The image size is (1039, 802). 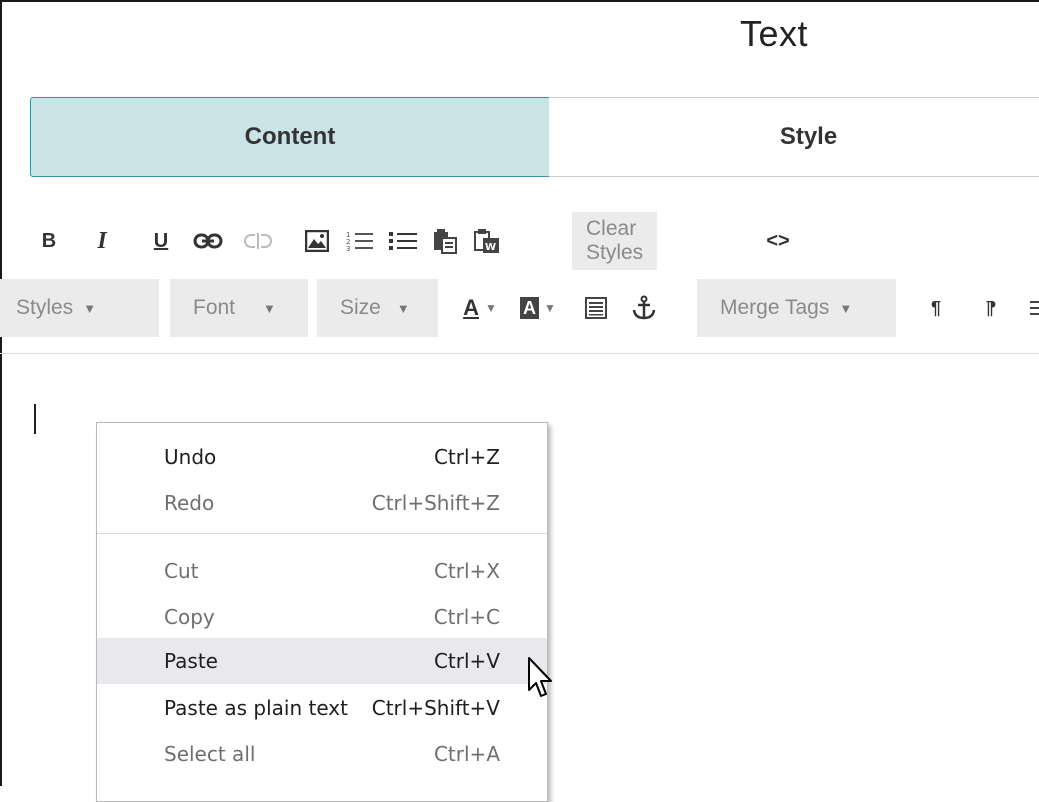 I want to click on underline-icon: U, so click(x=161, y=240).